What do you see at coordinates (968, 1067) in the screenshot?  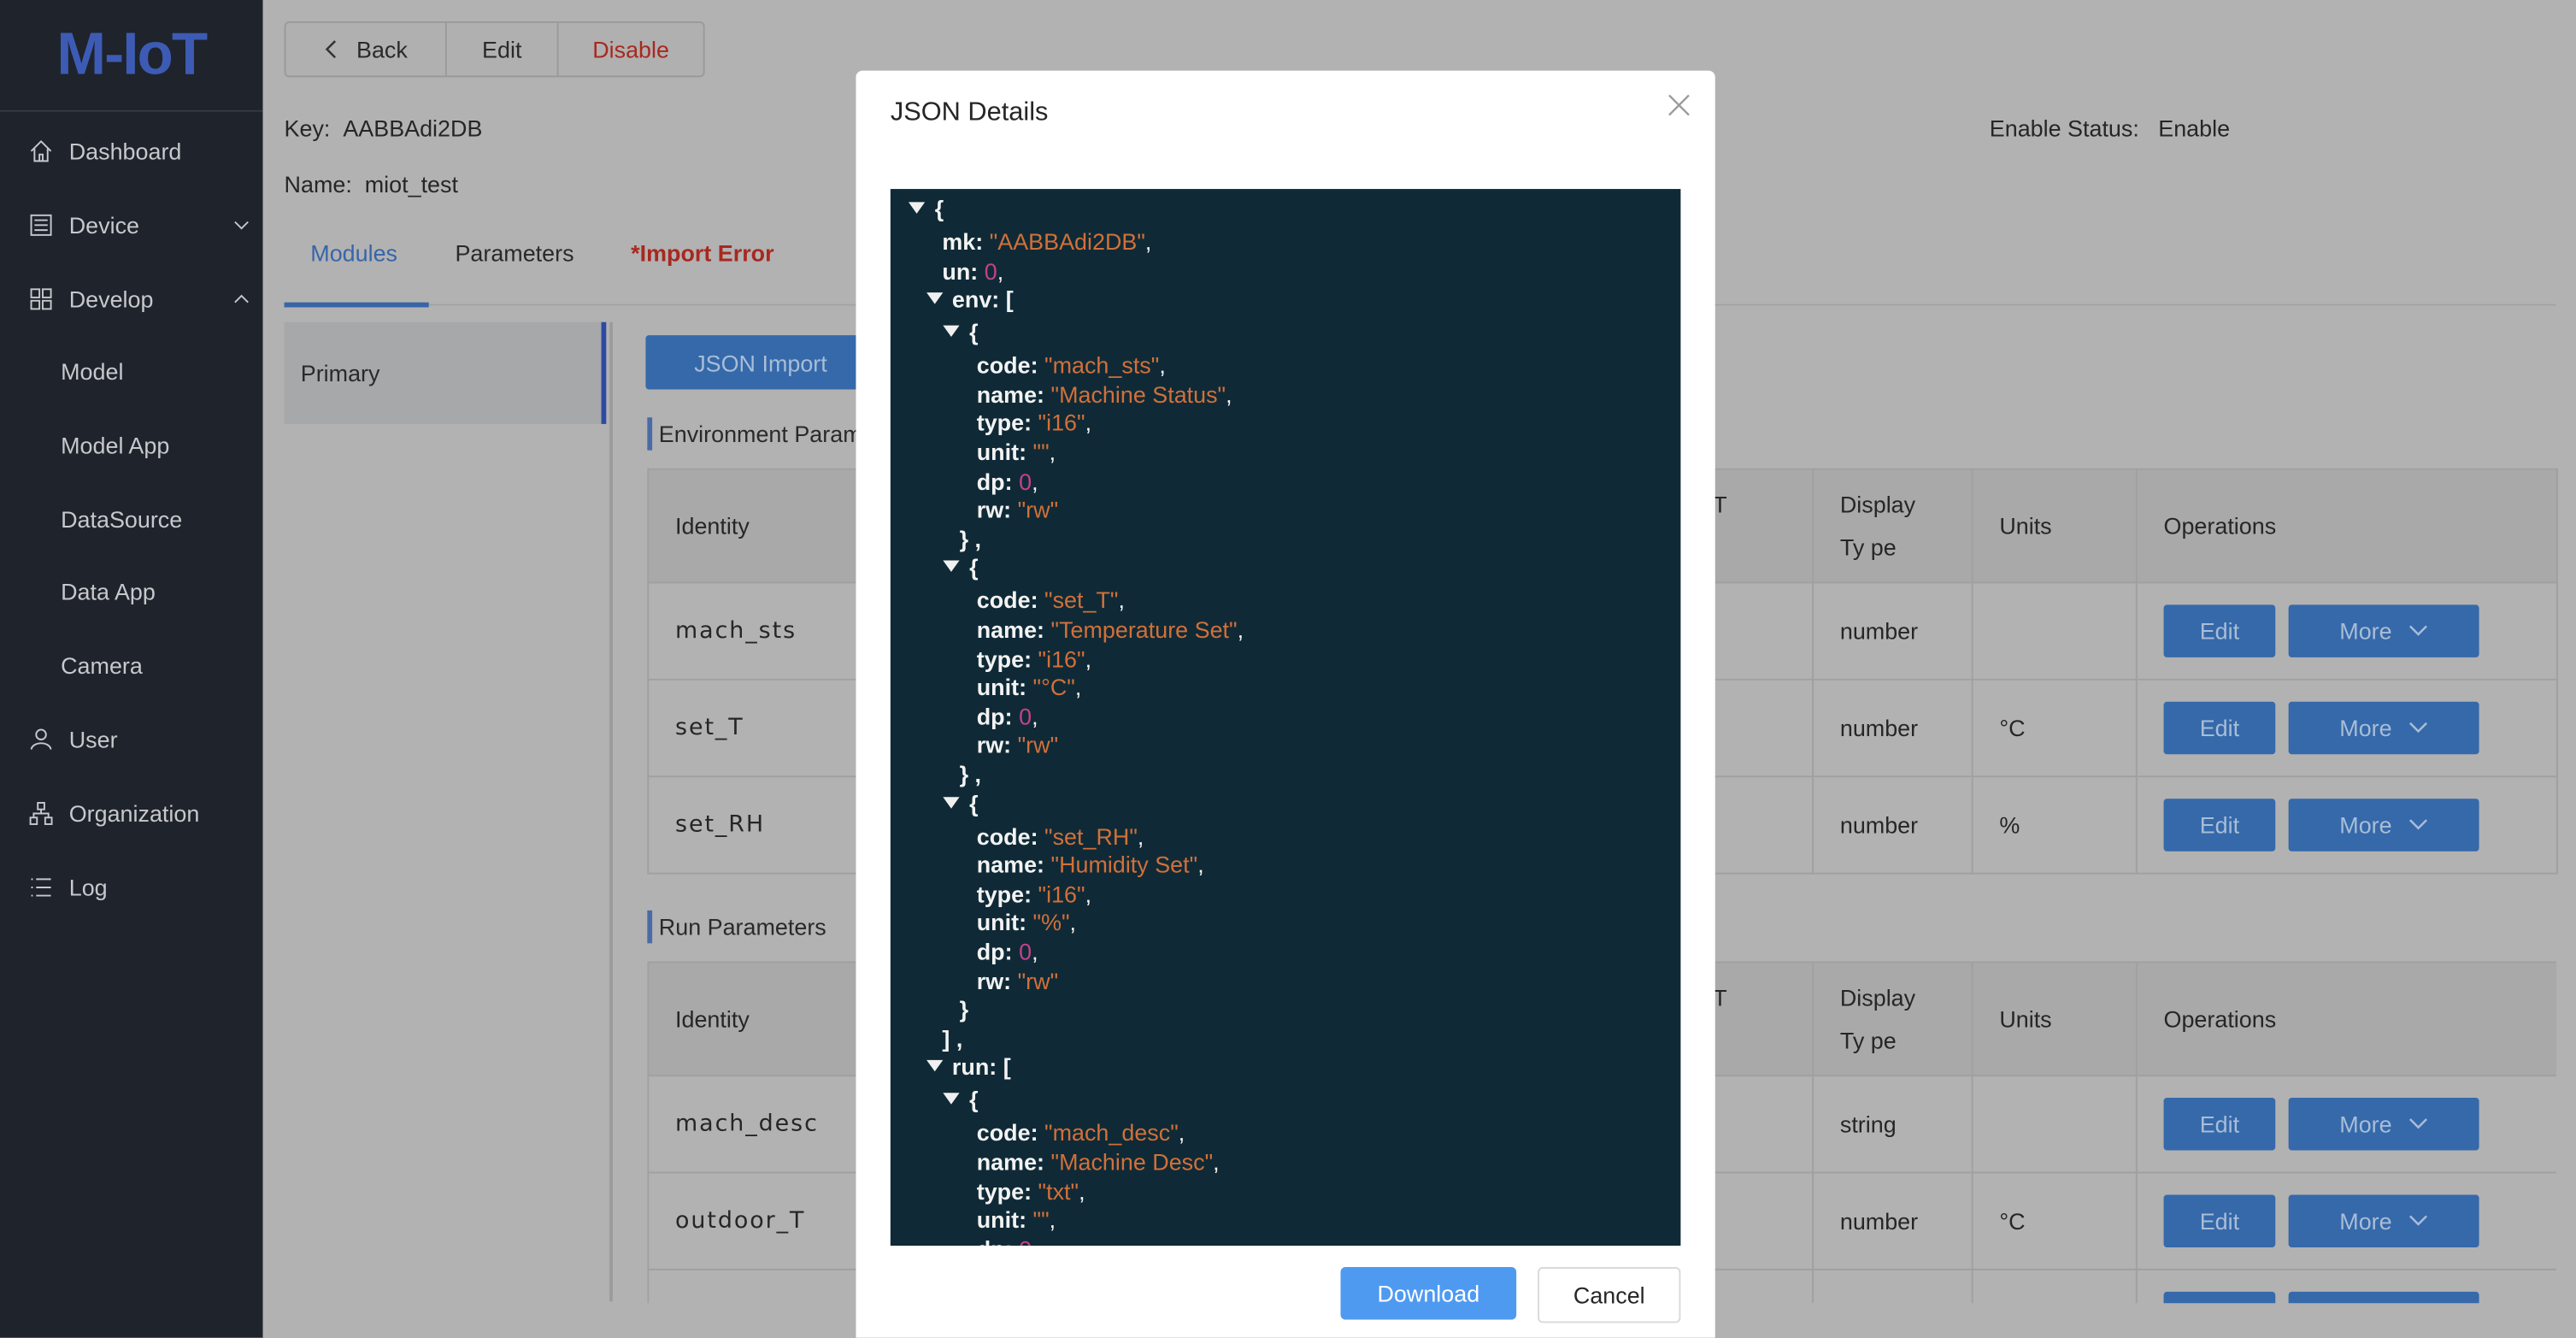 I see `json-line: run: [` at bounding box center [968, 1067].